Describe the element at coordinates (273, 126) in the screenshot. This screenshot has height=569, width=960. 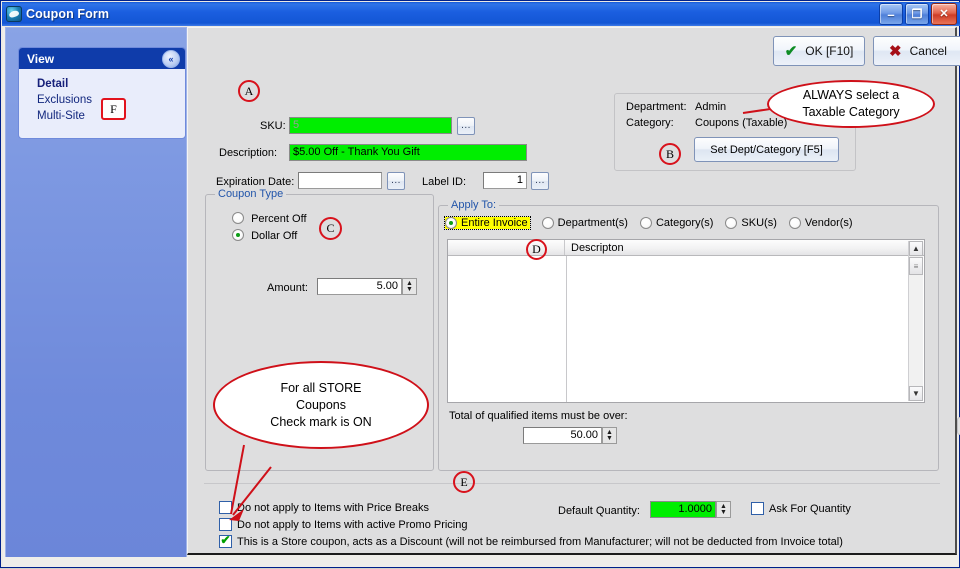
I see `sku-label: SKU:` at that location.